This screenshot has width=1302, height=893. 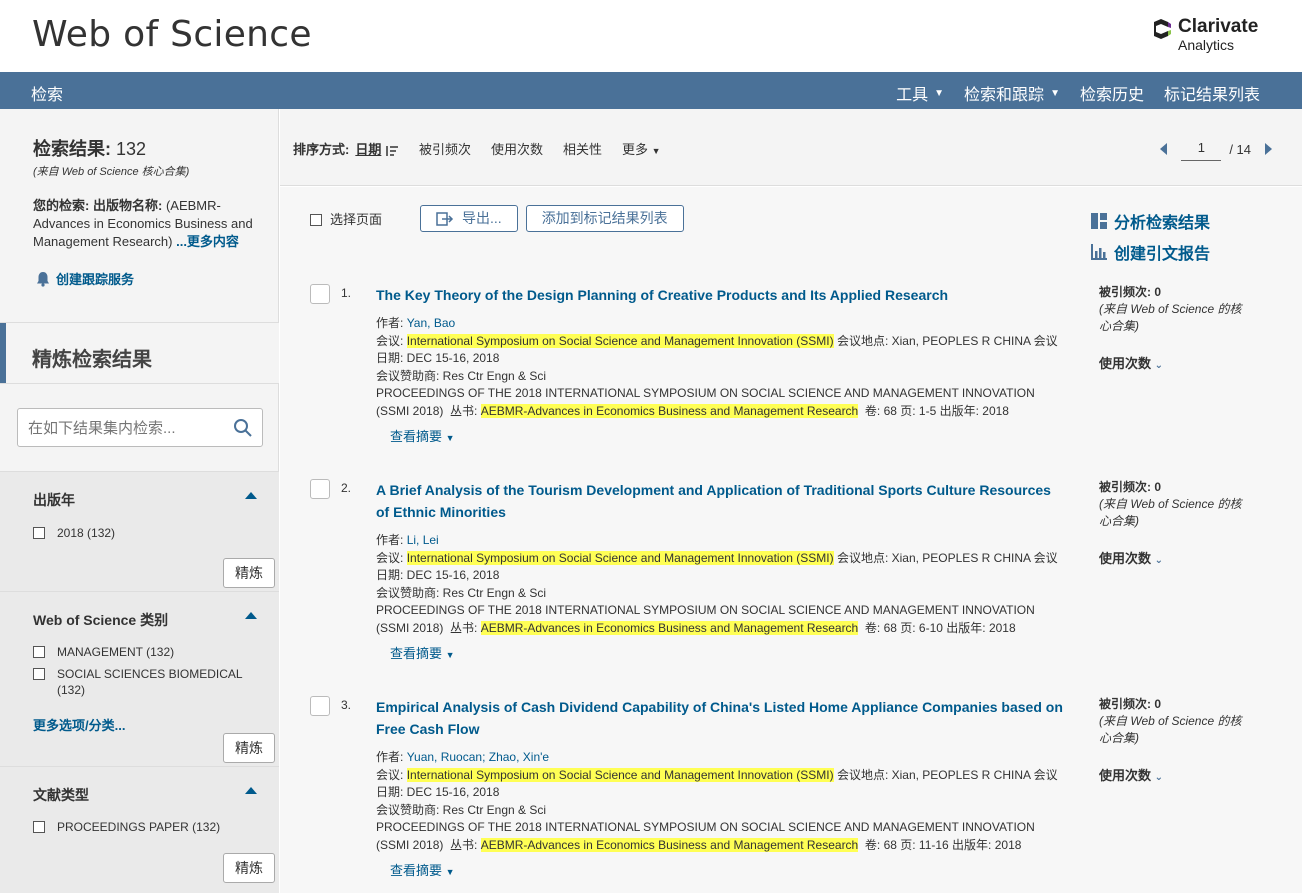 I want to click on sort-desc-icon, so click(x=392, y=150).